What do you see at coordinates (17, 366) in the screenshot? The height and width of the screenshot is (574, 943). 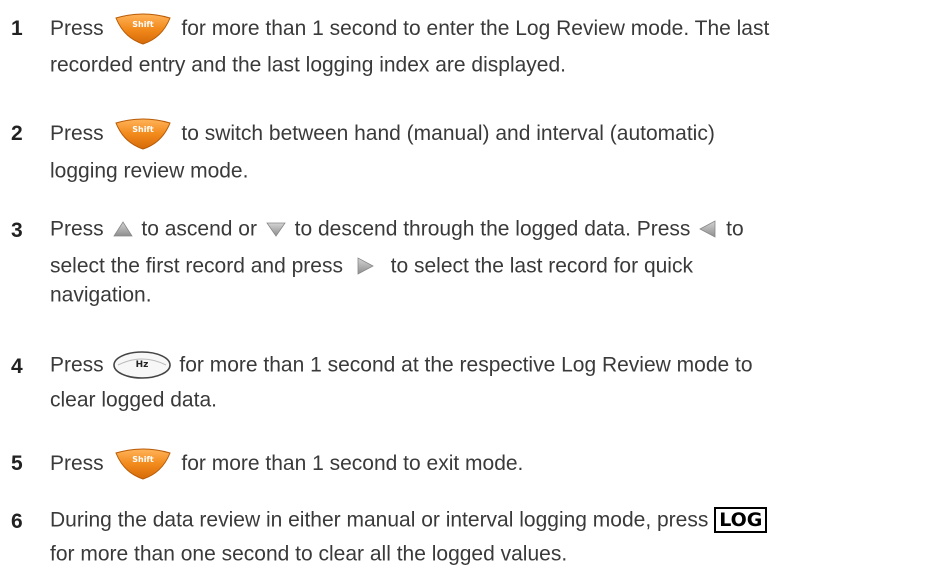 I see `step-number: 4` at bounding box center [17, 366].